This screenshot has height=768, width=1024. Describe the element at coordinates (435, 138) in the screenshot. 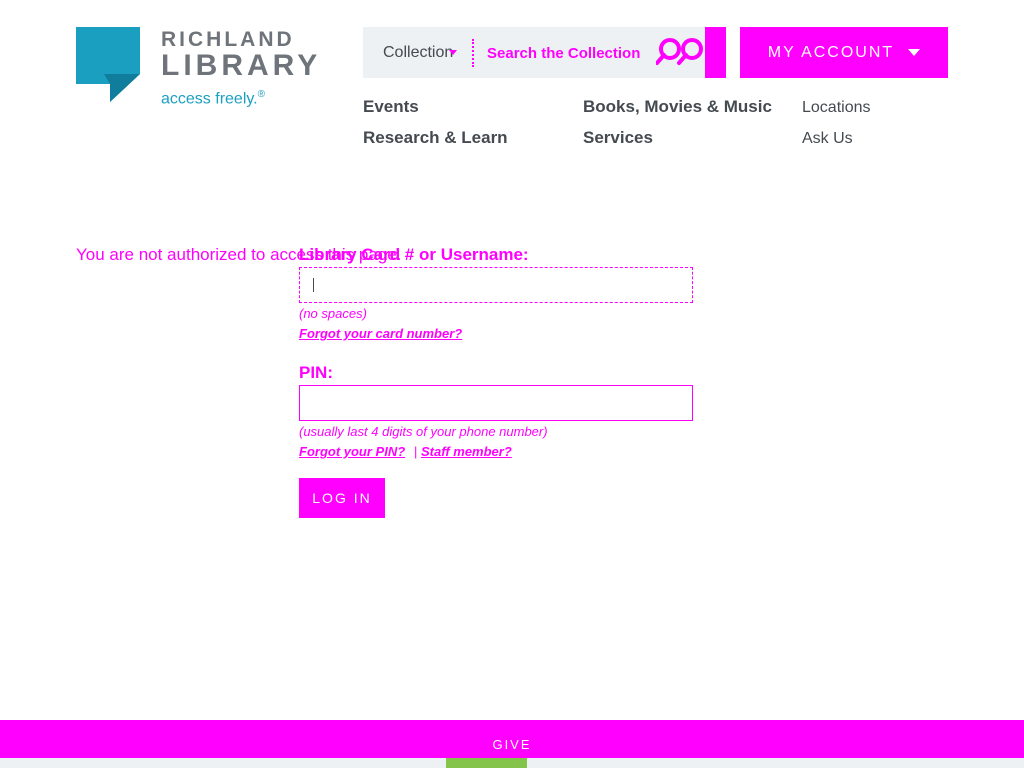

I see `nav-research-learn: Research & Learn` at that location.